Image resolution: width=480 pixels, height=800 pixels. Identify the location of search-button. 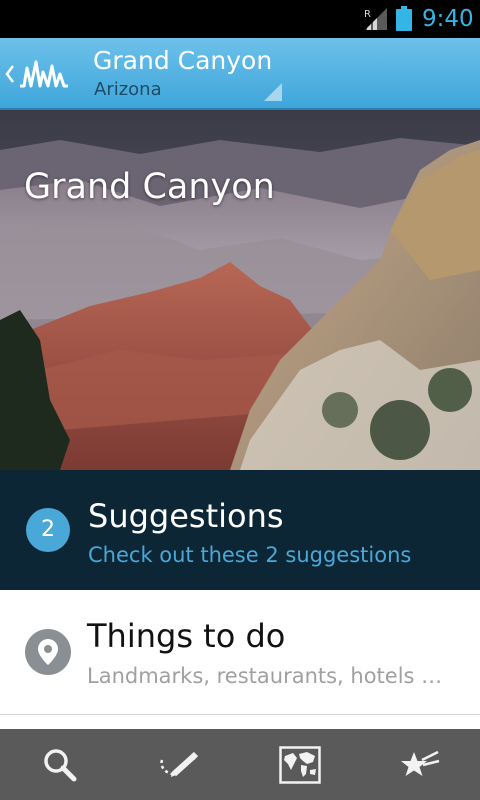
(60, 764).